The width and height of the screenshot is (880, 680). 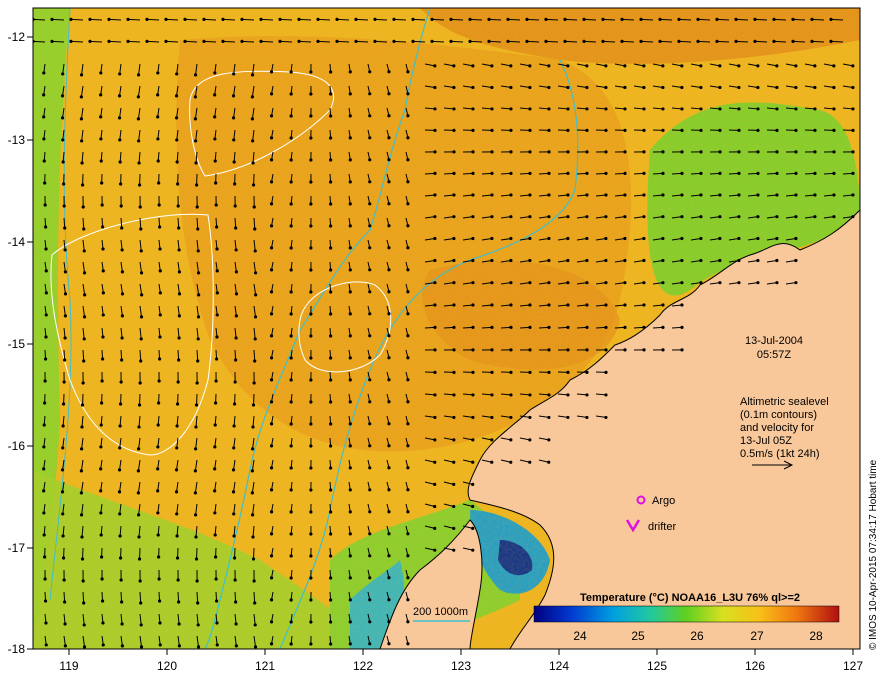 I want to click on time-label: 05:57Z, so click(x=774, y=355).